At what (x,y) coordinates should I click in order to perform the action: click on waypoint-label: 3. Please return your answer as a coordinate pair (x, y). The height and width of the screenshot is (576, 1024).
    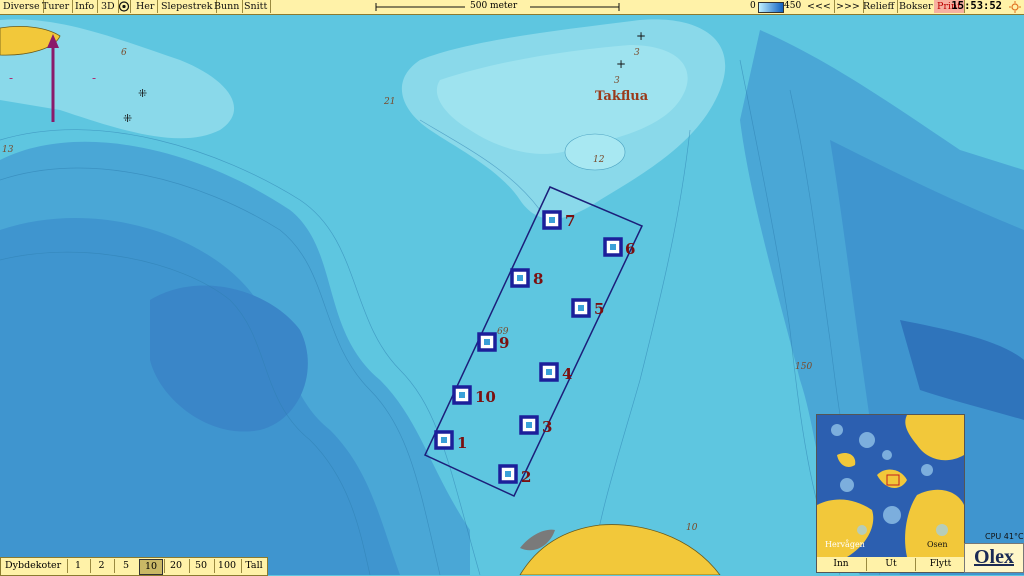
    Looking at the image, I should click on (547, 427).